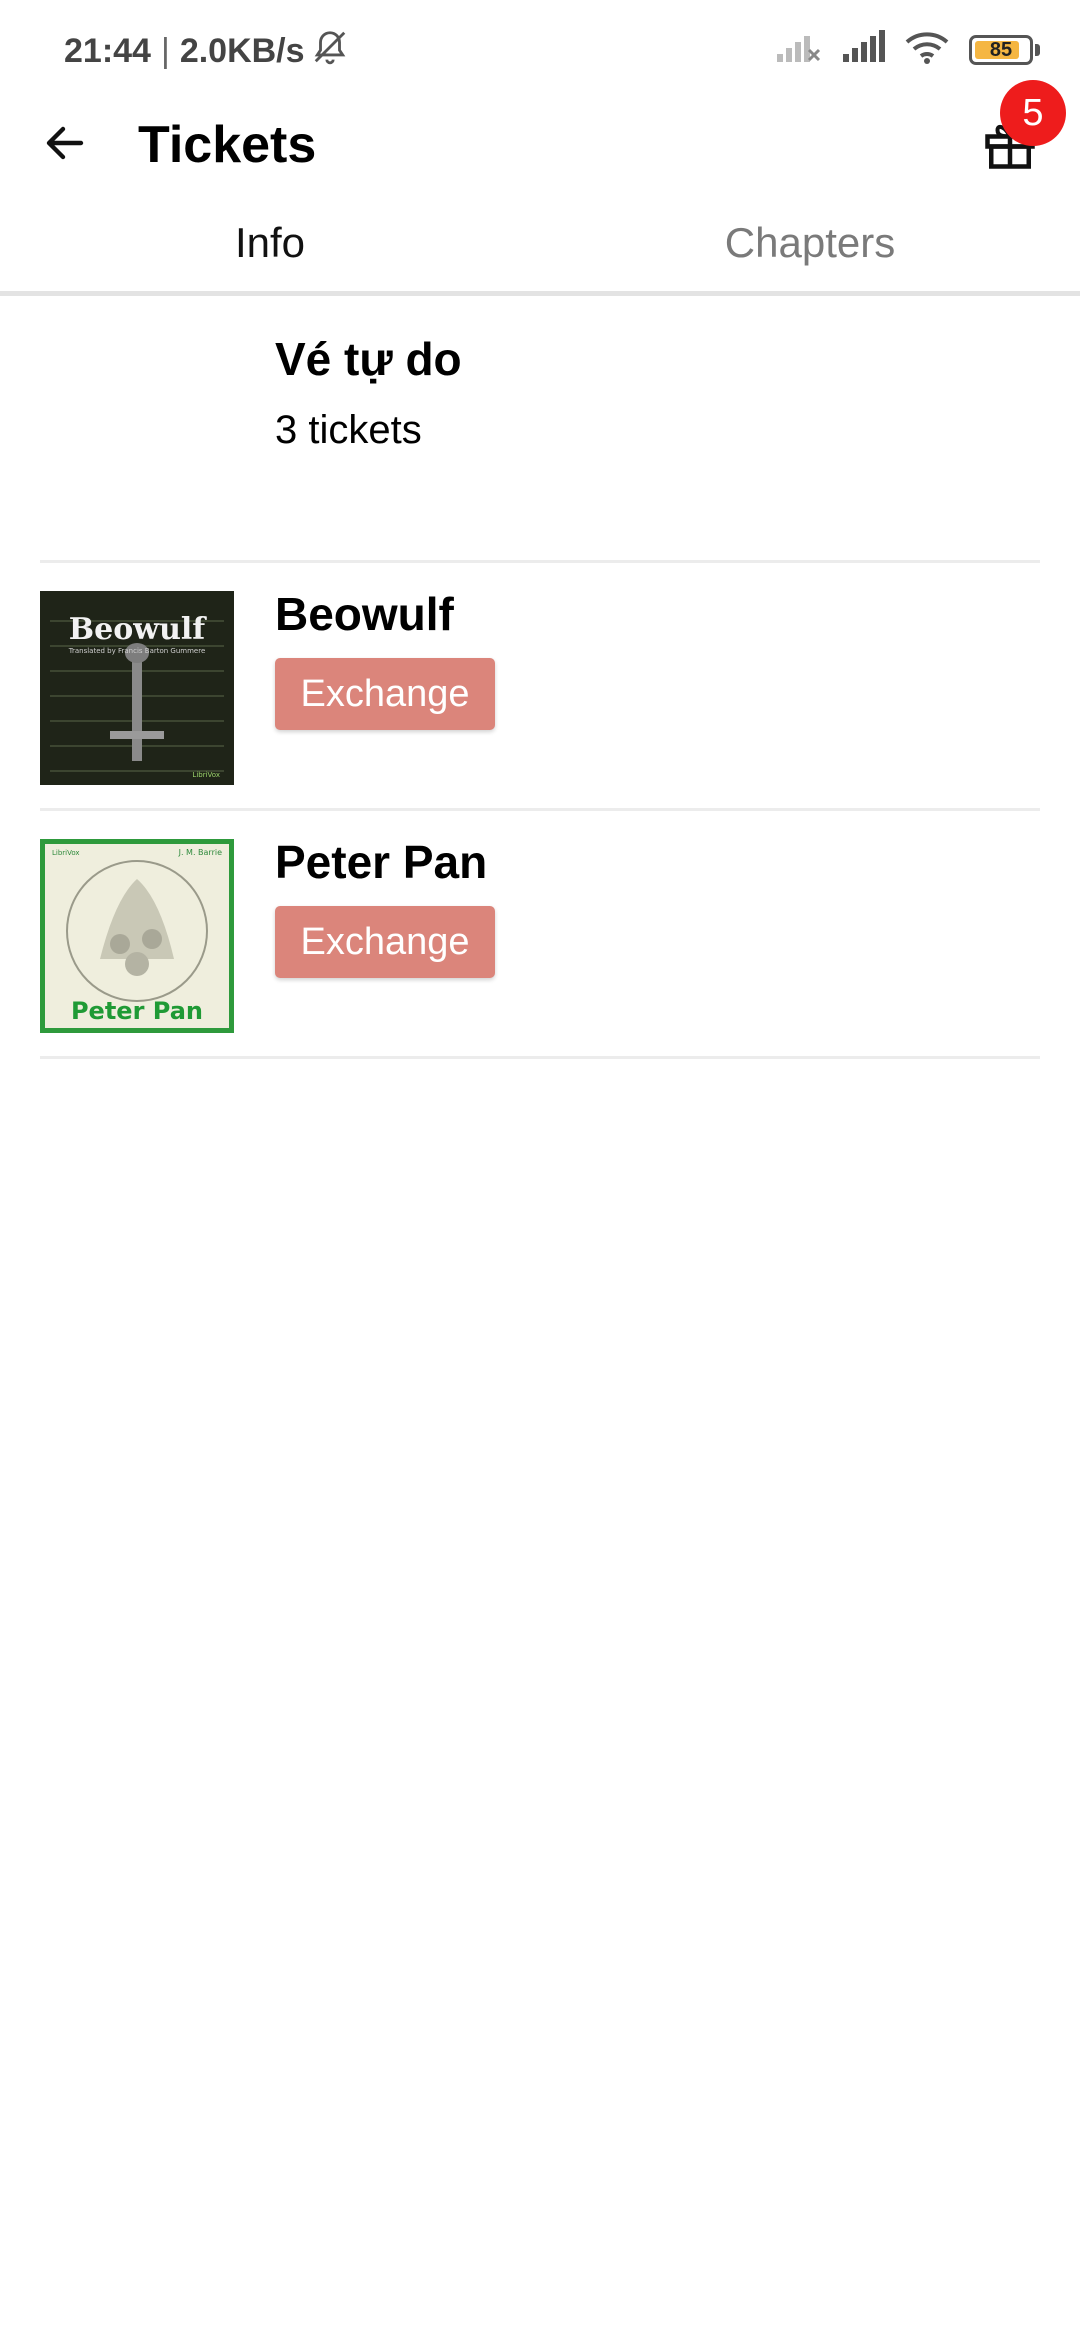 Image resolution: width=1080 pixels, height=2340 pixels. What do you see at coordinates (368, 393) in the screenshot?
I see `free-ticket-summary: Vé tự do 3 tickets` at bounding box center [368, 393].